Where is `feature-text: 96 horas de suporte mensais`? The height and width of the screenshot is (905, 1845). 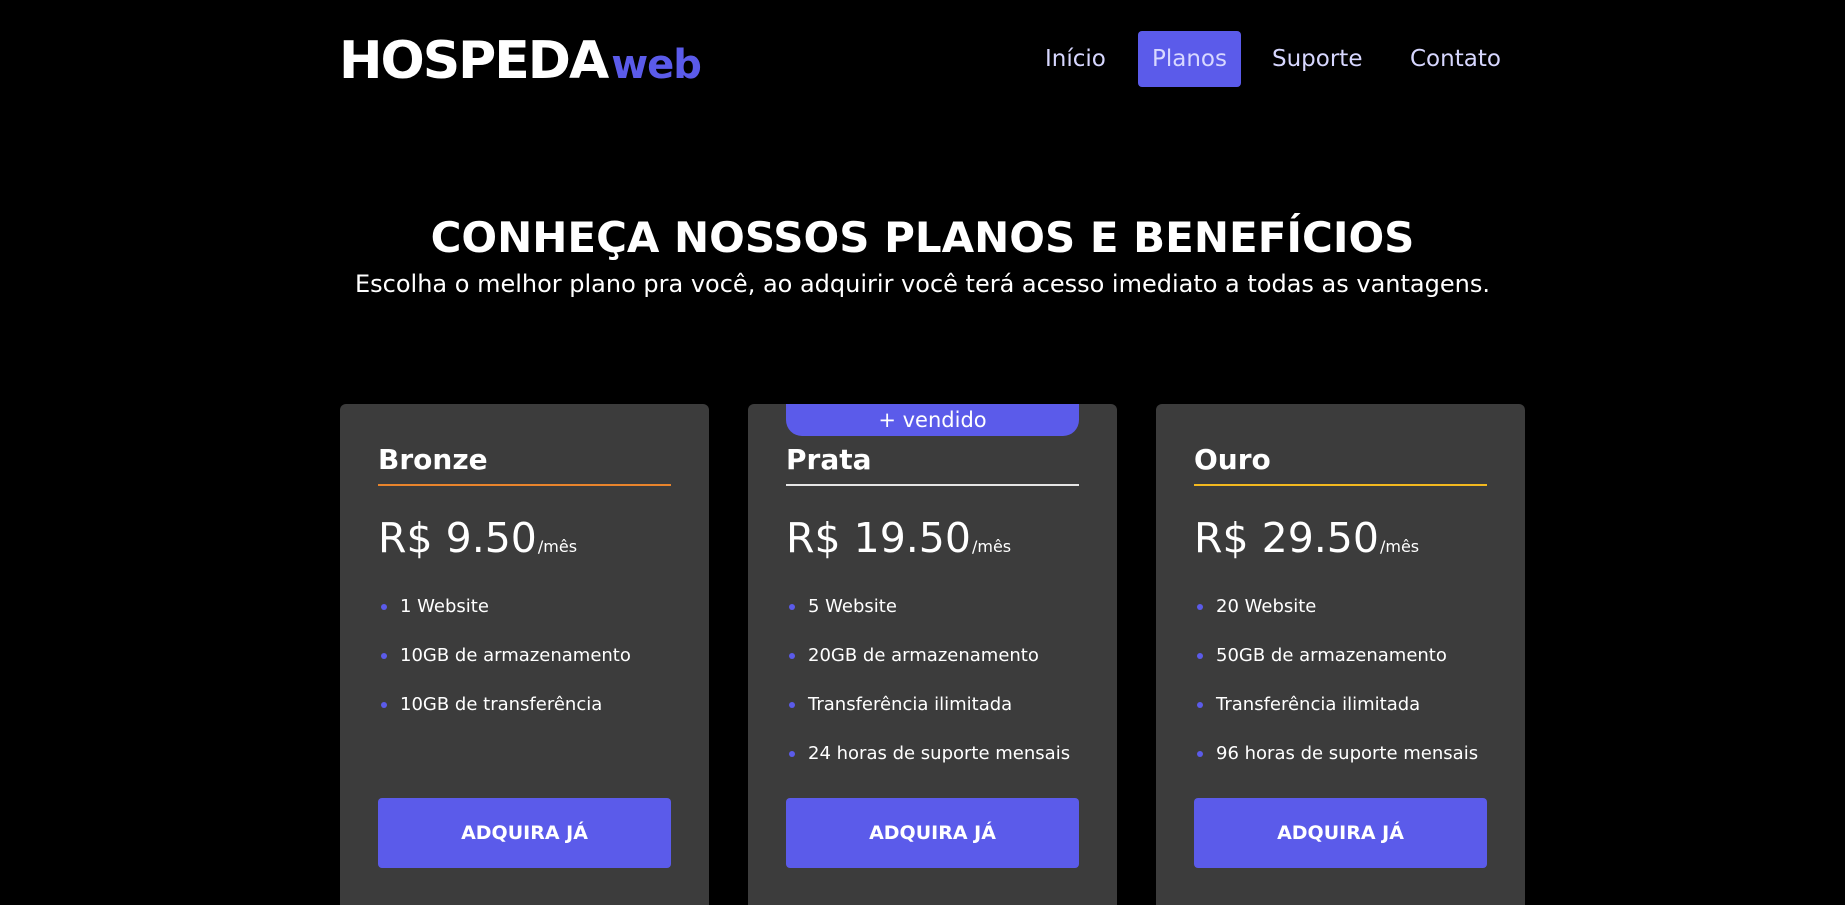 feature-text: 96 horas de suporte mensais is located at coordinates (1347, 753).